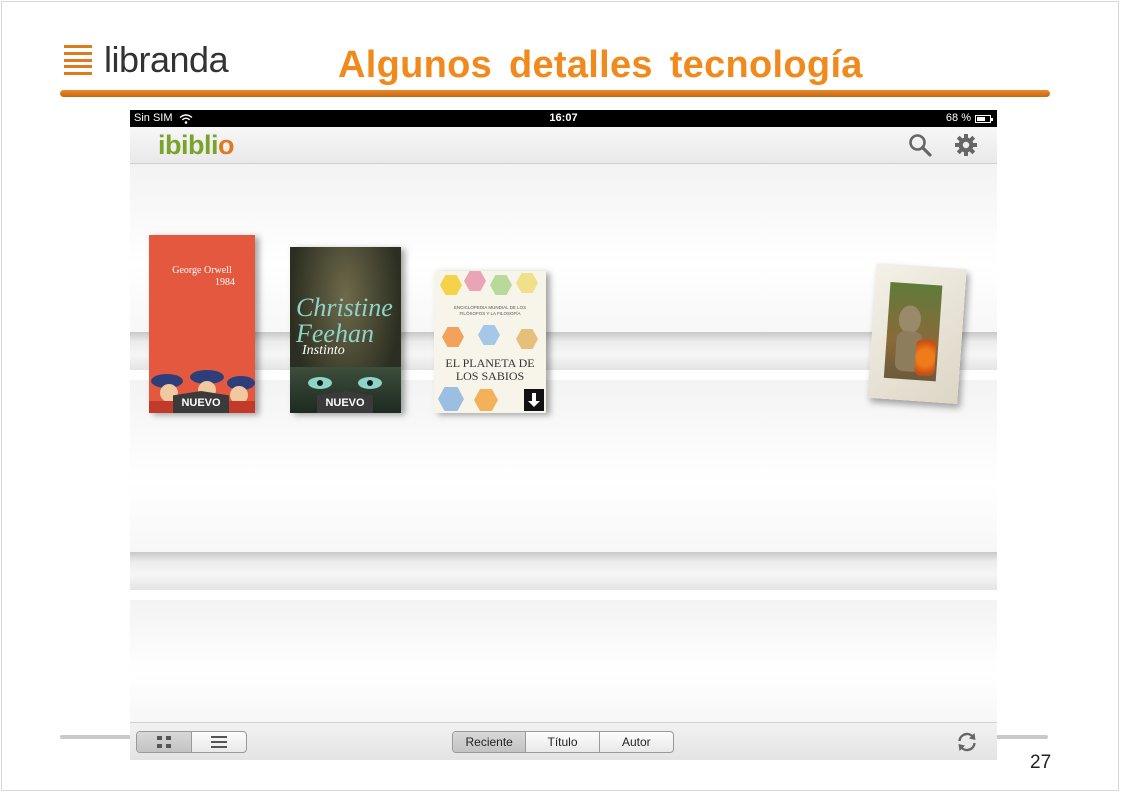 The width and height of the screenshot is (1122, 794). Describe the element at coordinates (344, 320) in the screenshot. I see `book-author: Christine Feehan` at that location.